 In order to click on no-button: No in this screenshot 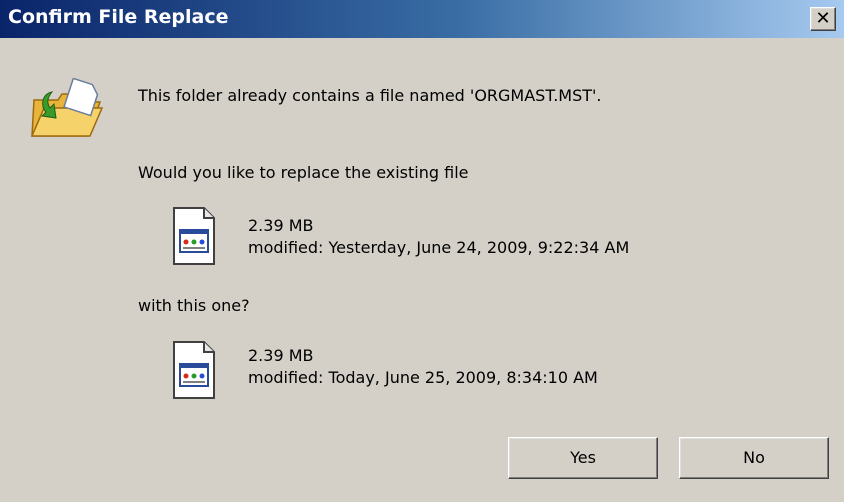, I will do `click(754, 458)`.